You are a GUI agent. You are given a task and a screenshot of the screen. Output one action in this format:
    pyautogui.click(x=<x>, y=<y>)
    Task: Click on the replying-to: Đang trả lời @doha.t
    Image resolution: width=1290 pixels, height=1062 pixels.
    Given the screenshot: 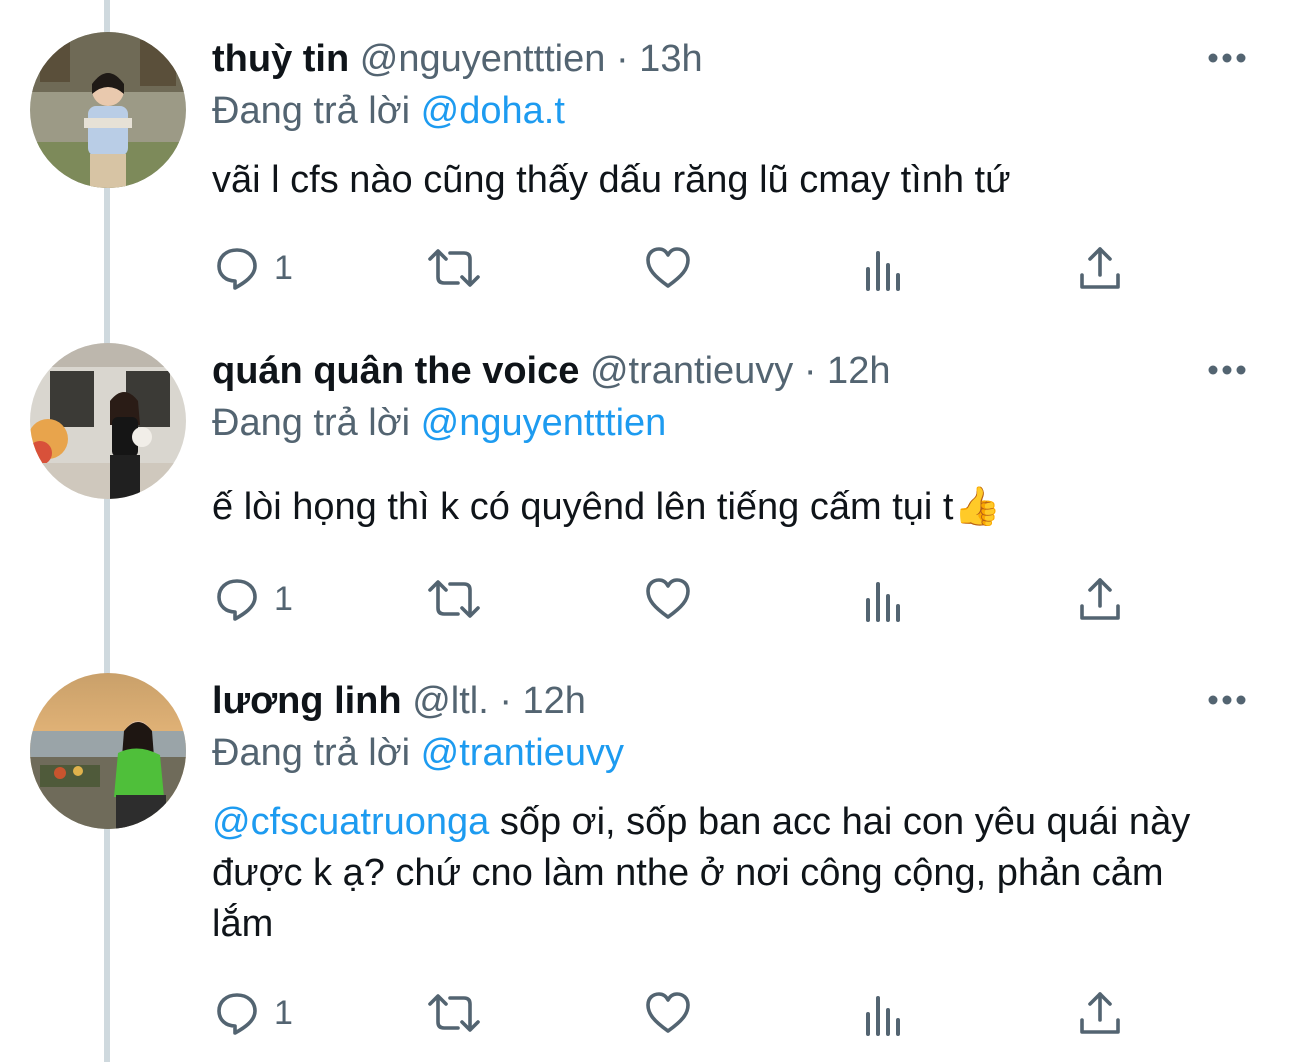 What is the action you would take?
    pyautogui.click(x=388, y=111)
    